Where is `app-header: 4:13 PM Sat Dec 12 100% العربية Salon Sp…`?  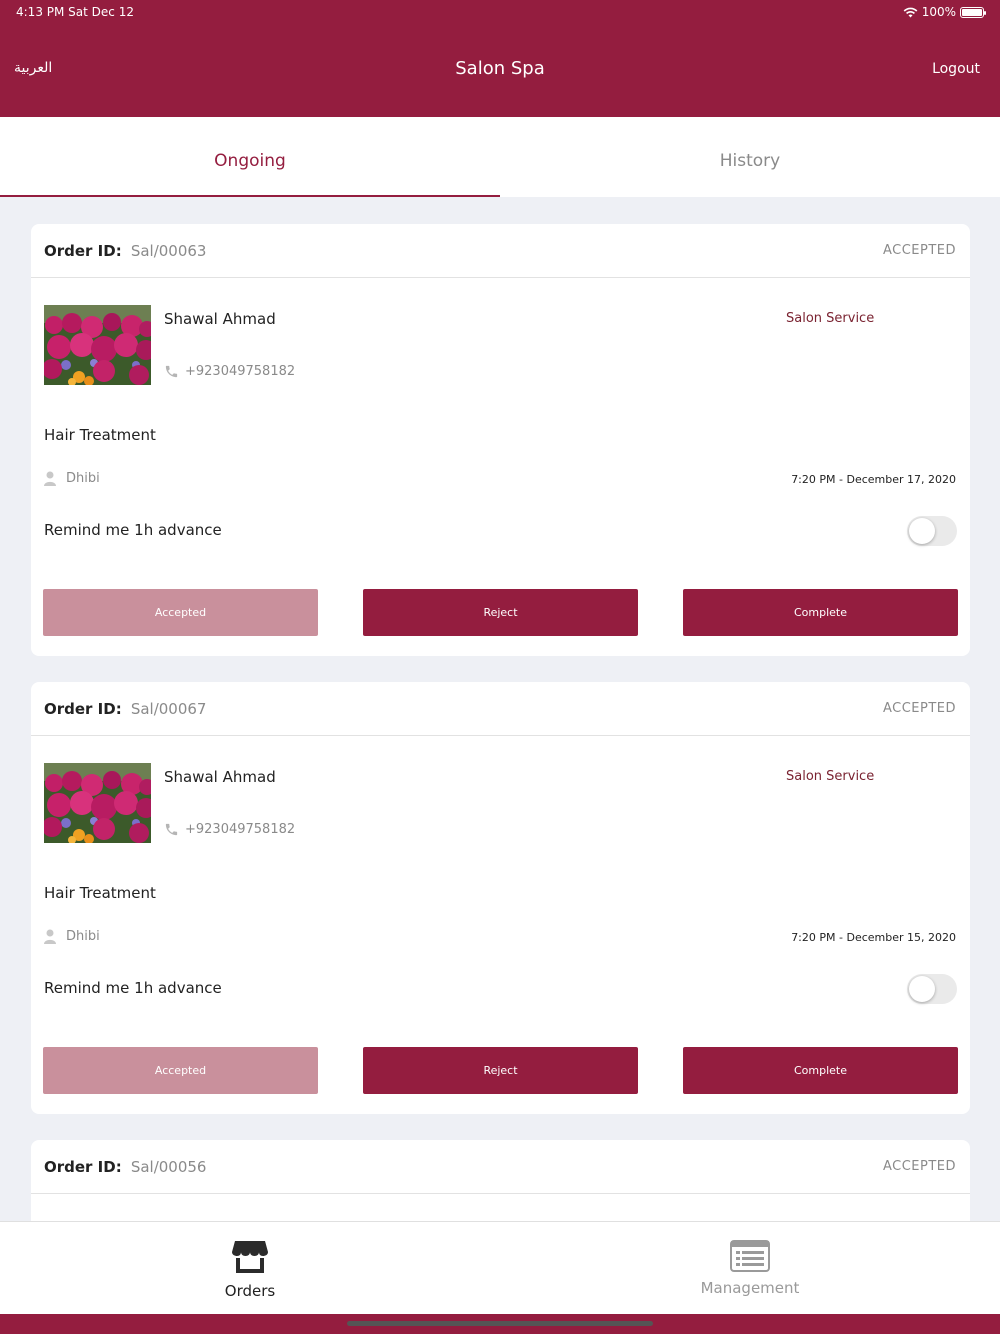
app-header: 4:13 PM Sat Dec 12 100% العربية Salon Sp… is located at coordinates (500, 58).